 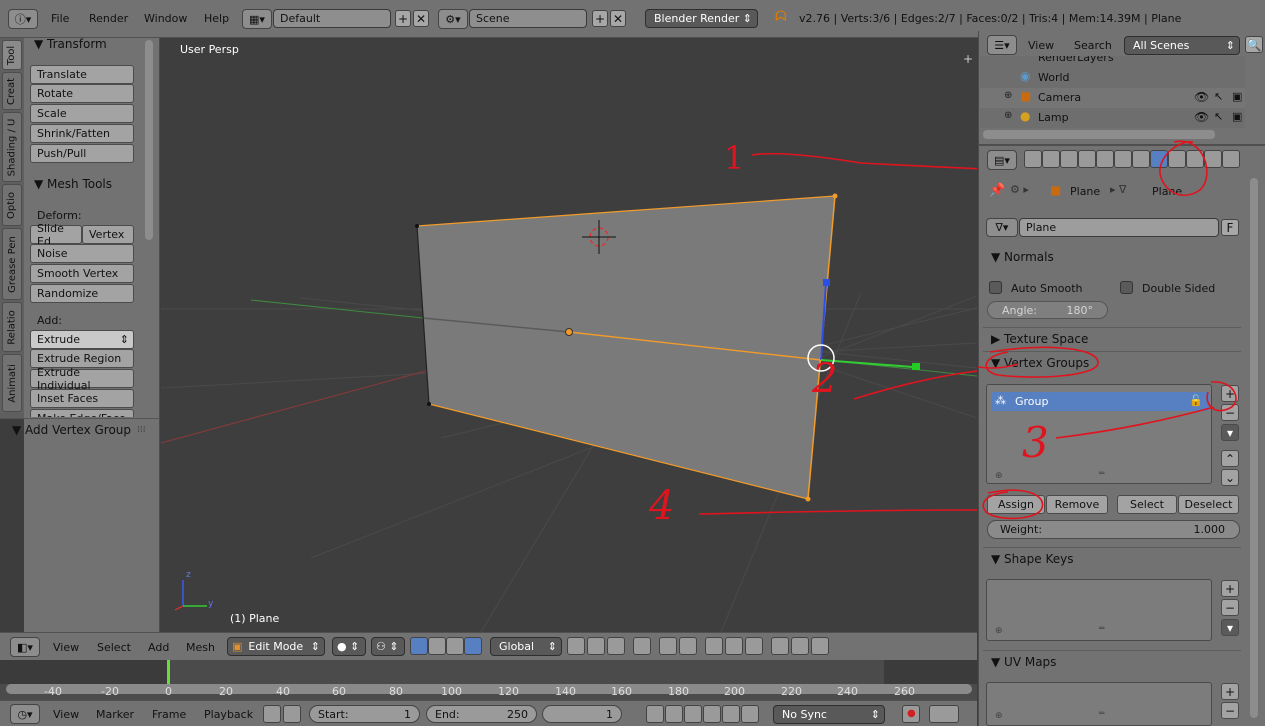 I want to click on current-frame-field: 1, so click(x=582, y=714).